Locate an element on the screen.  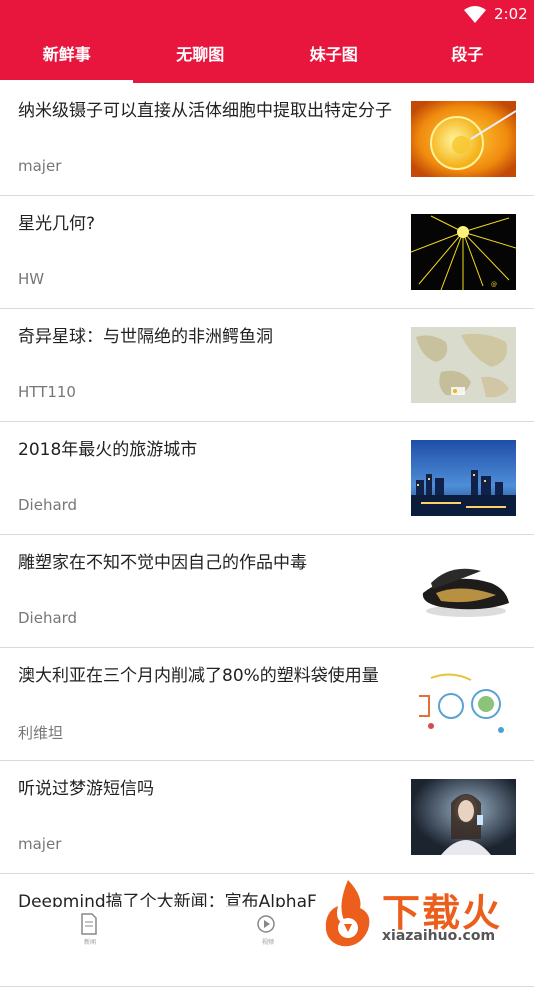
list-item: 2018年最火的旅游城市 Diehard is located at coordinates (267, 478).